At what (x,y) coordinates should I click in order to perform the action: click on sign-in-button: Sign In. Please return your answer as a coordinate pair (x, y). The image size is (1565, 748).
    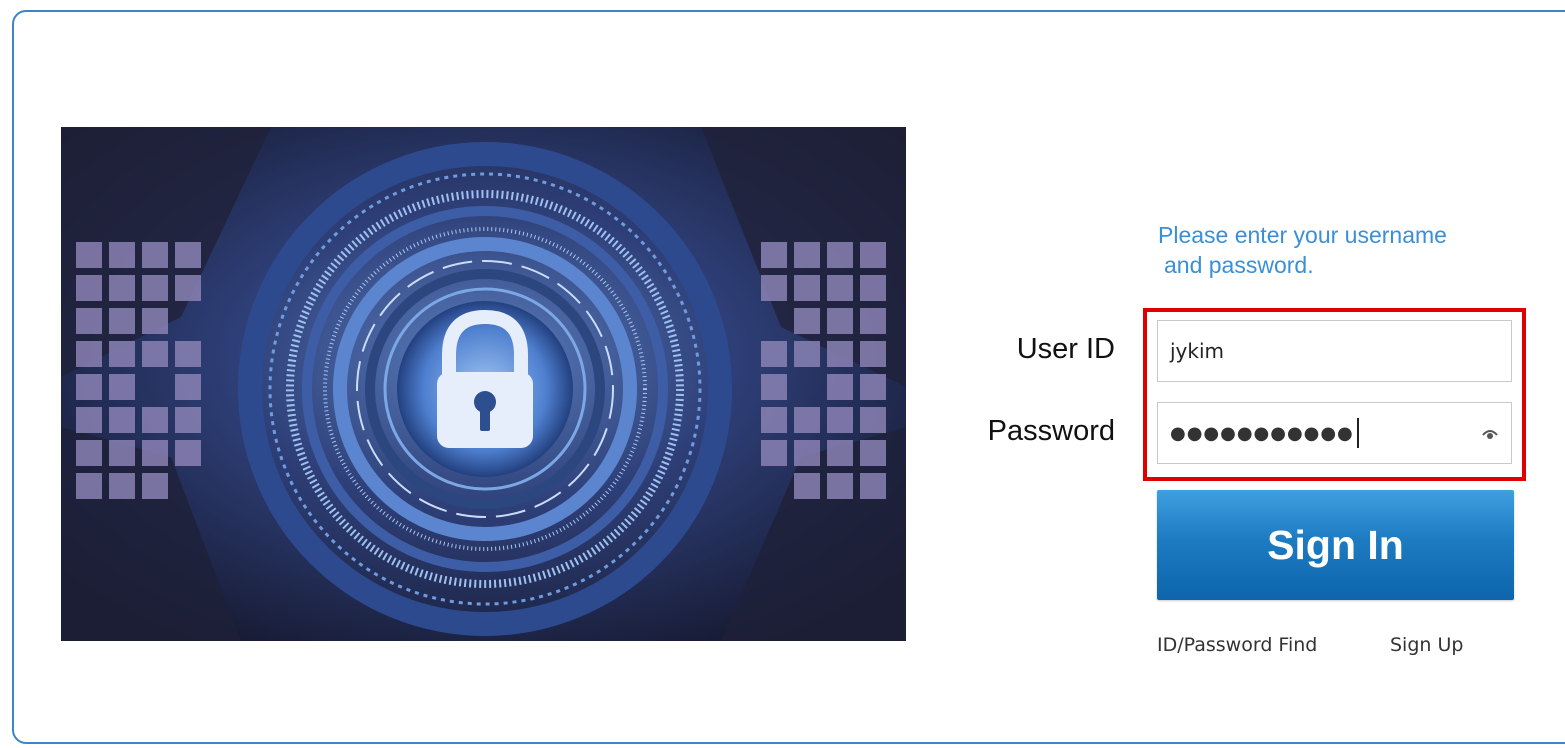
    Looking at the image, I should click on (1335, 545).